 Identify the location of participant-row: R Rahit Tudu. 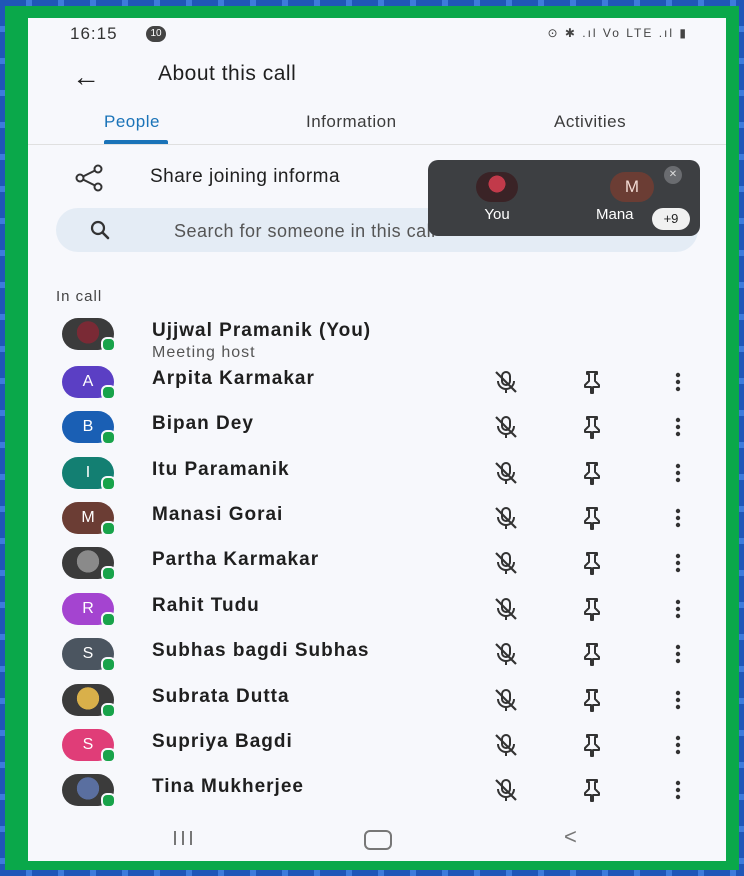
(377, 611).